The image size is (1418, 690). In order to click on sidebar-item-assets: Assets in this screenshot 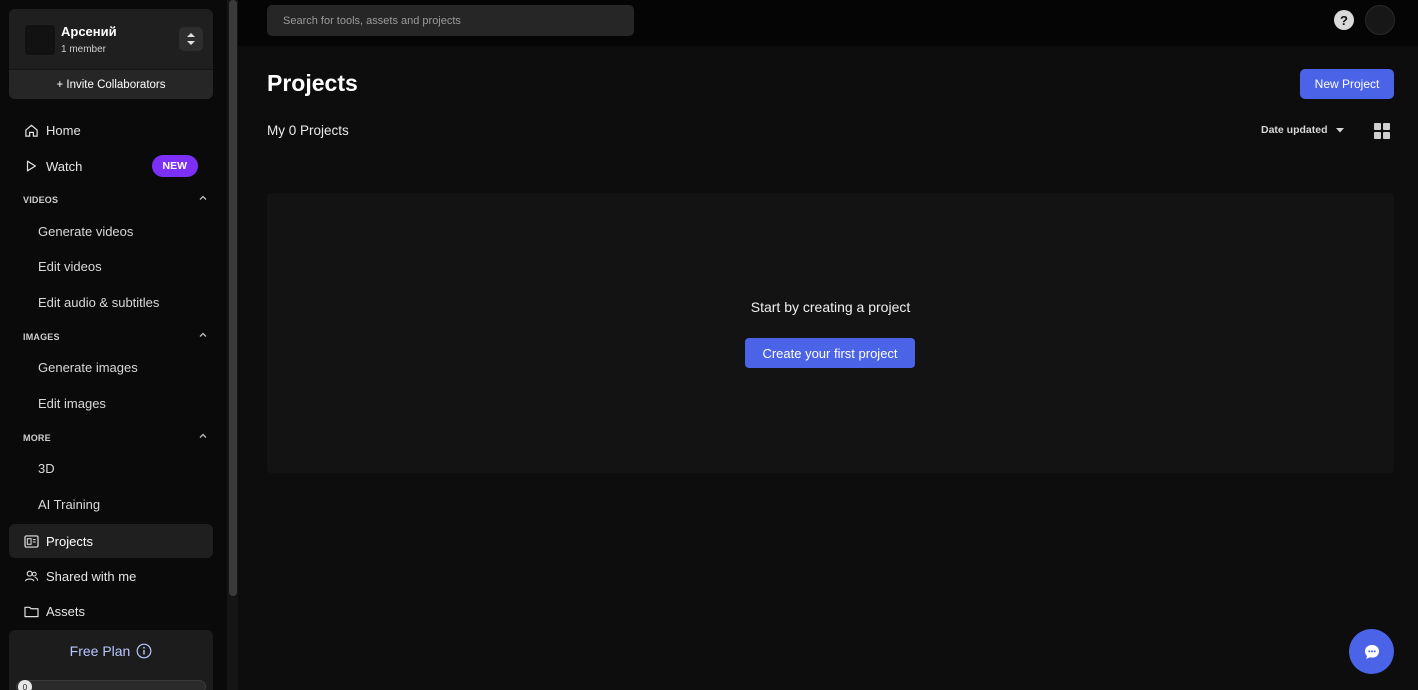, I will do `click(111, 611)`.